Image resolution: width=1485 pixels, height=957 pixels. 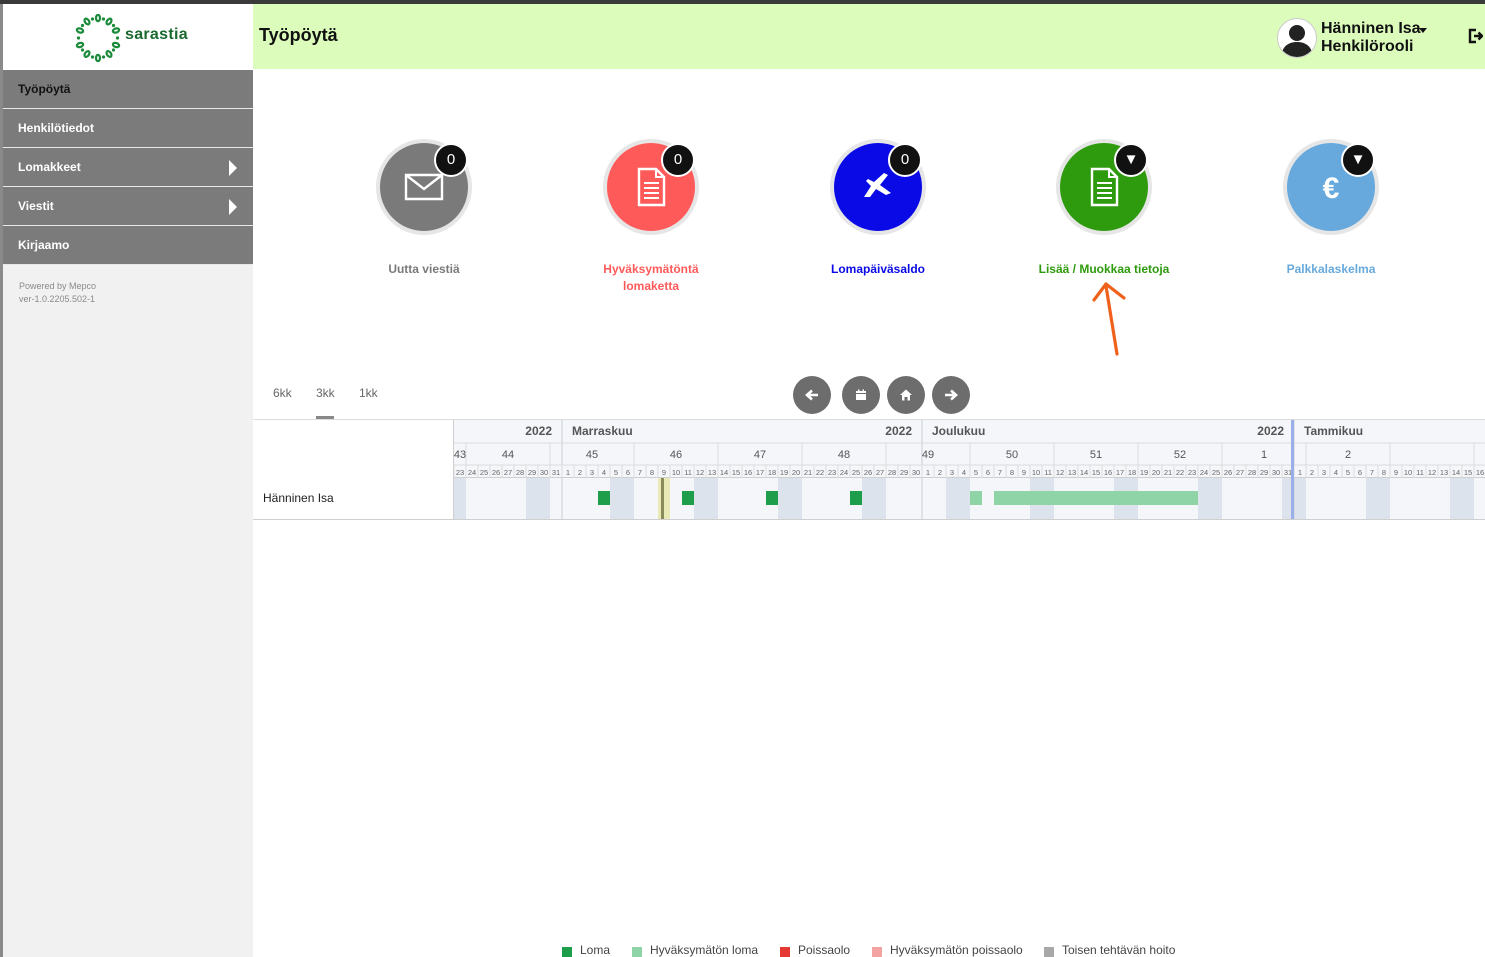 I want to click on day-number: 14, so click(x=724, y=472).